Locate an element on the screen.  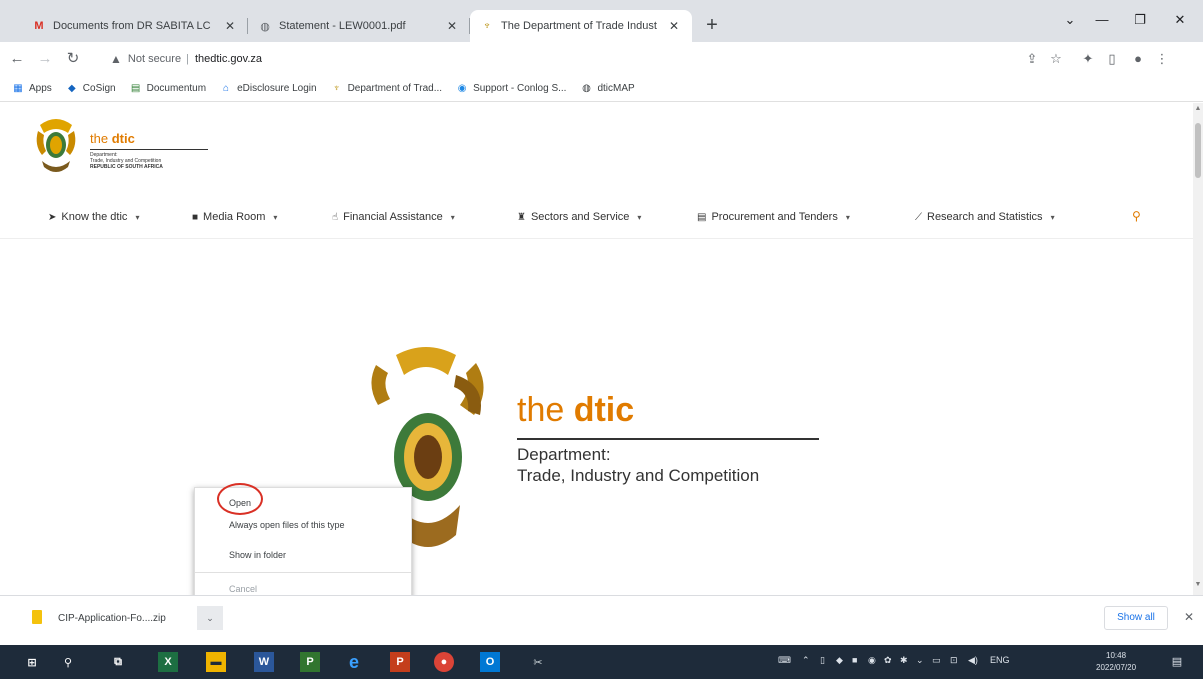
bookmark-apps: ▦ Apps is located at coordinates (32, 89).